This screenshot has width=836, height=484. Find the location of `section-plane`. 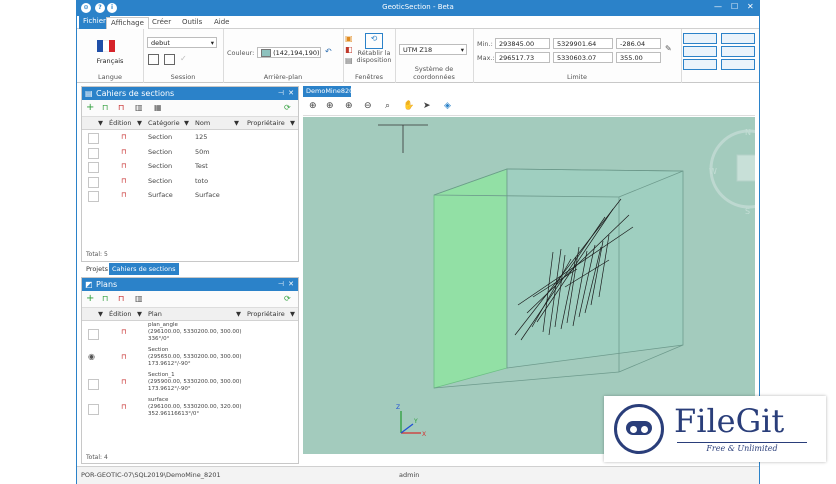

section-plane is located at coordinates (470, 278).